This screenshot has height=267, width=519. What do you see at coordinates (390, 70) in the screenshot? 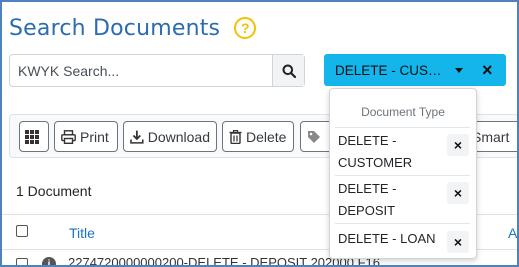
I see `filter-selected-label: DELETE - CUSTOMER` at bounding box center [390, 70].